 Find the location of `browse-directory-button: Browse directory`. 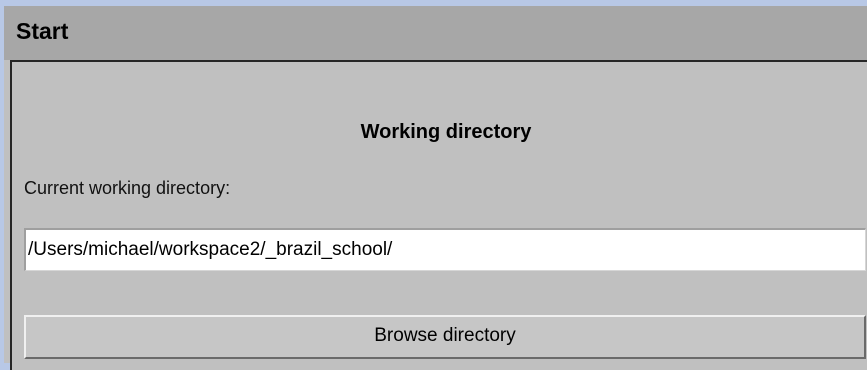

browse-directory-button: Browse directory is located at coordinates (445, 337).